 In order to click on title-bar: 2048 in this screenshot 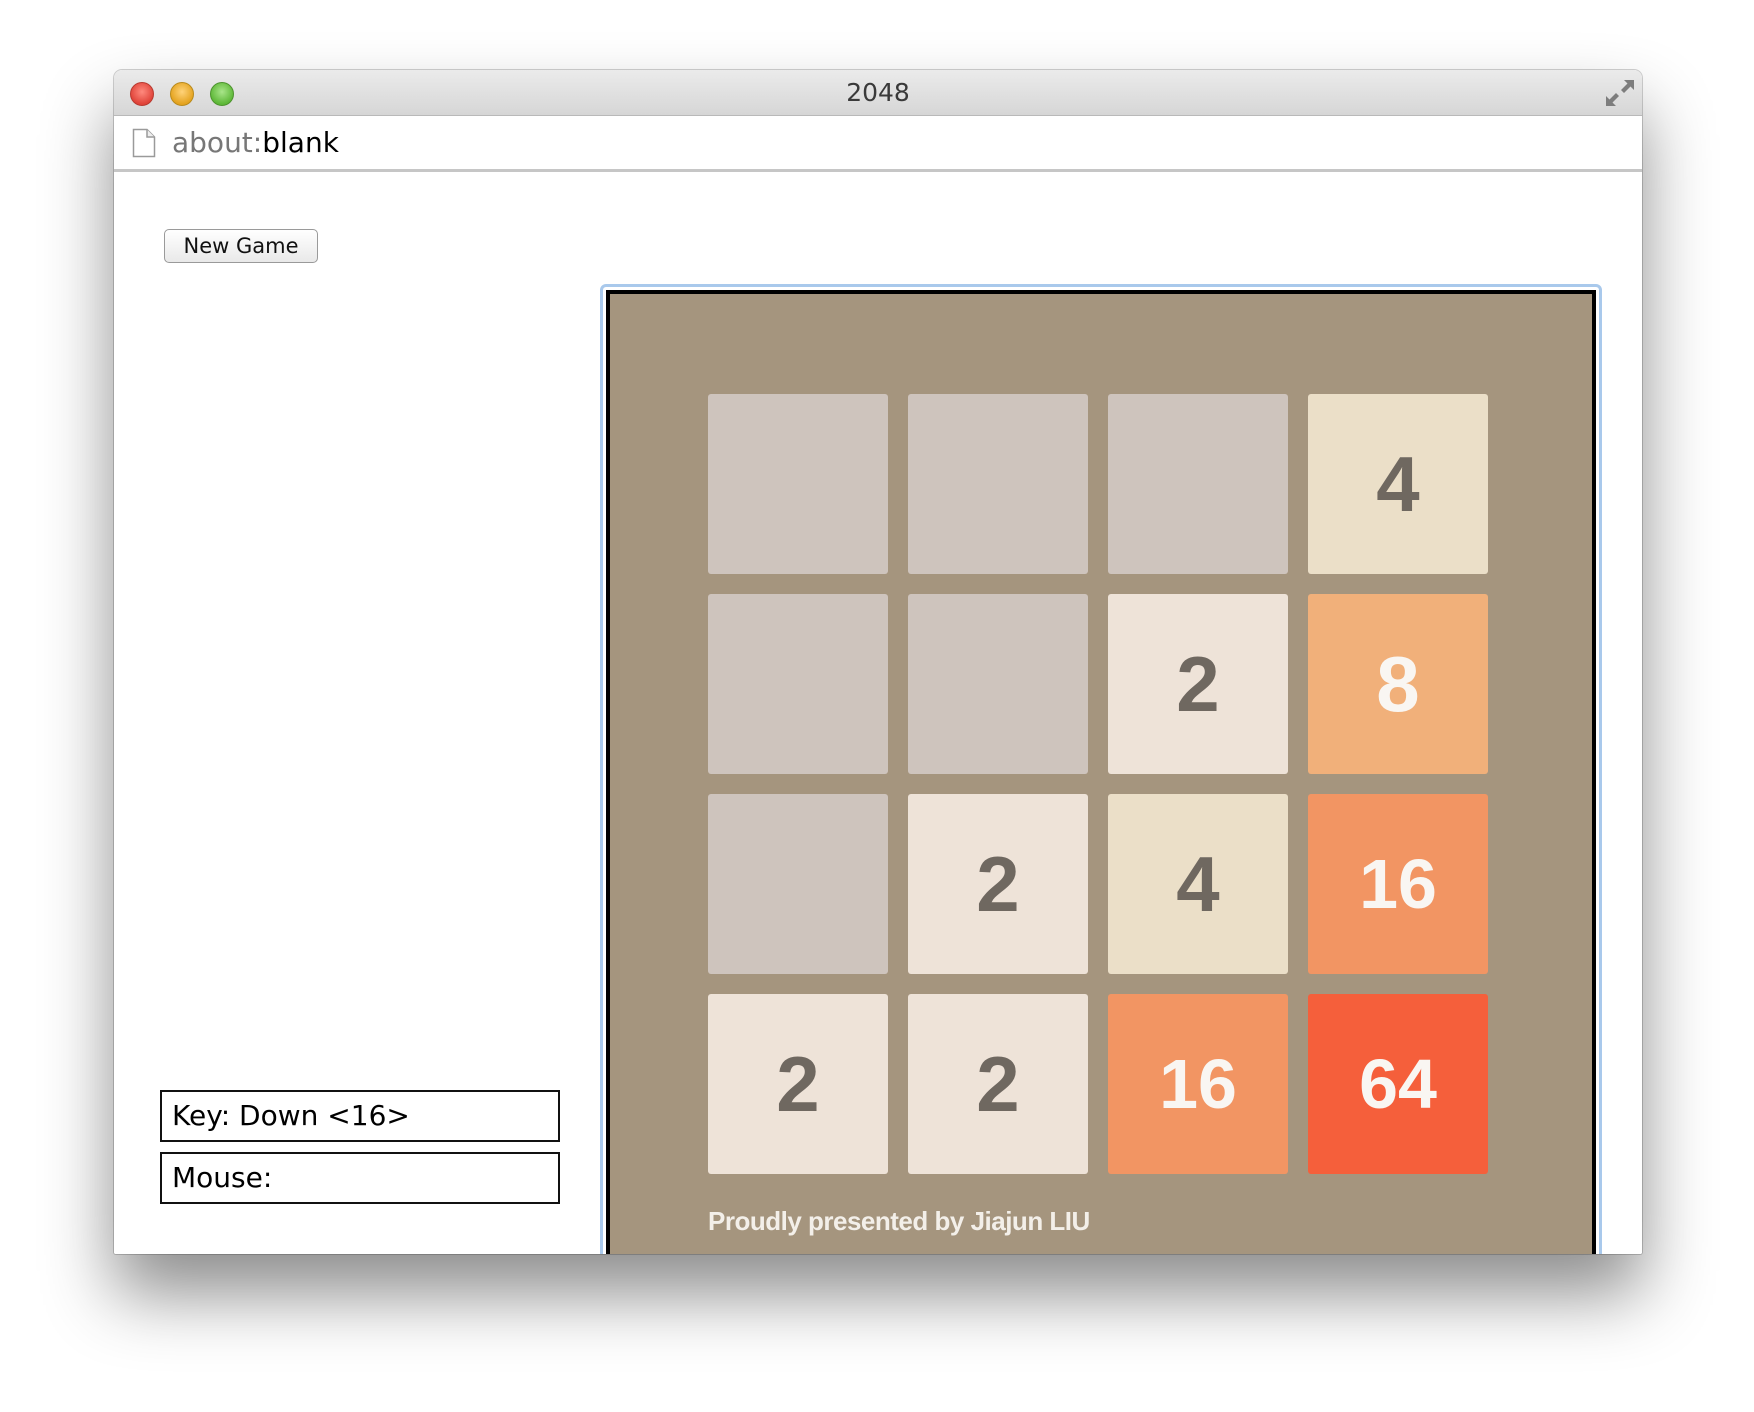, I will do `click(878, 93)`.